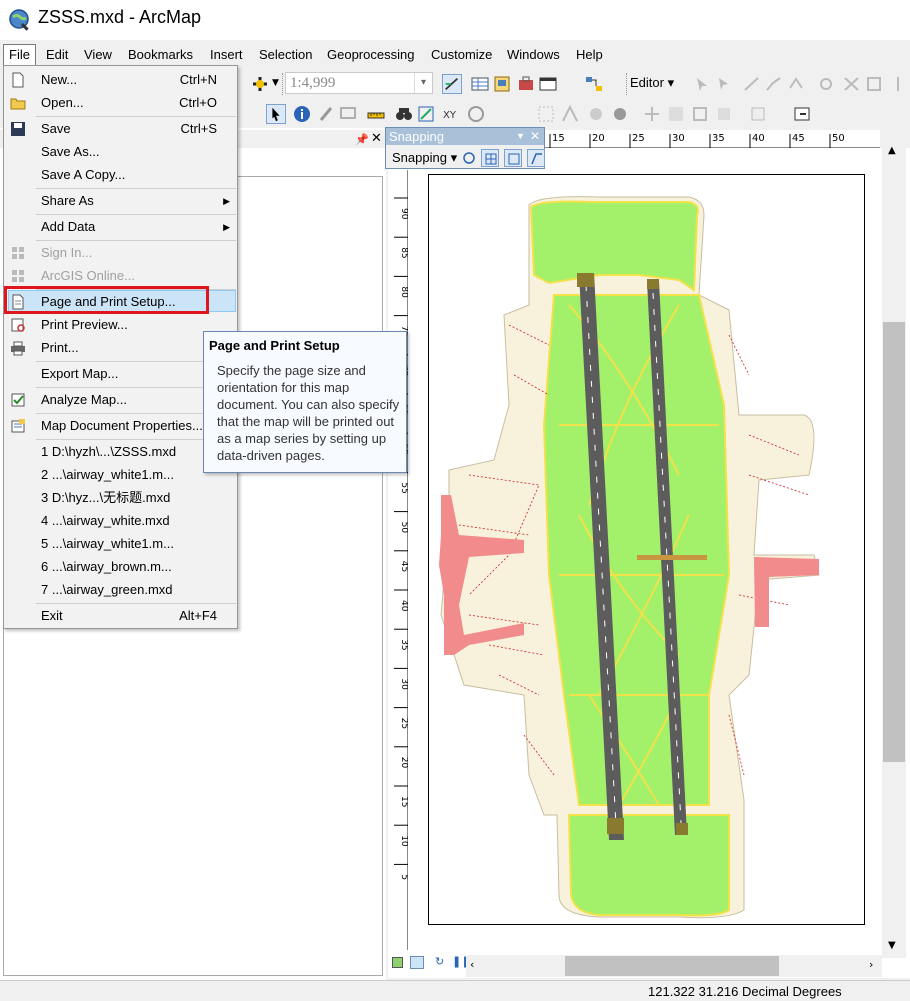  What do you see at coordinates (105, 520) in the screenshot?
I see `menu-item-label: 4 ...\airway_white.mxd` at bounding box center [105, 520].